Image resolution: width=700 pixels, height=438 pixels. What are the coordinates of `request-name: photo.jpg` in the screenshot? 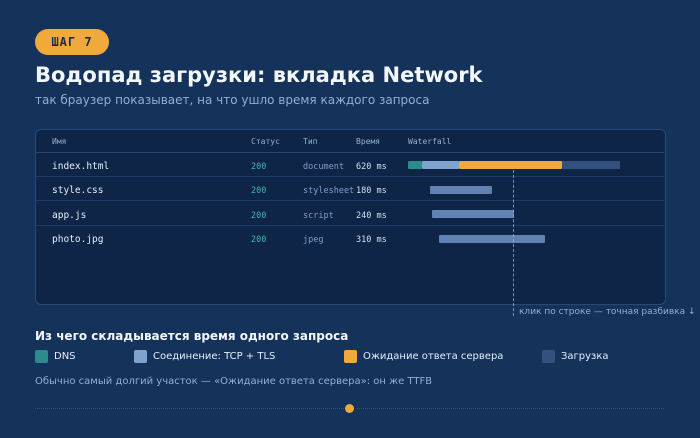 It's located at (77, 239).